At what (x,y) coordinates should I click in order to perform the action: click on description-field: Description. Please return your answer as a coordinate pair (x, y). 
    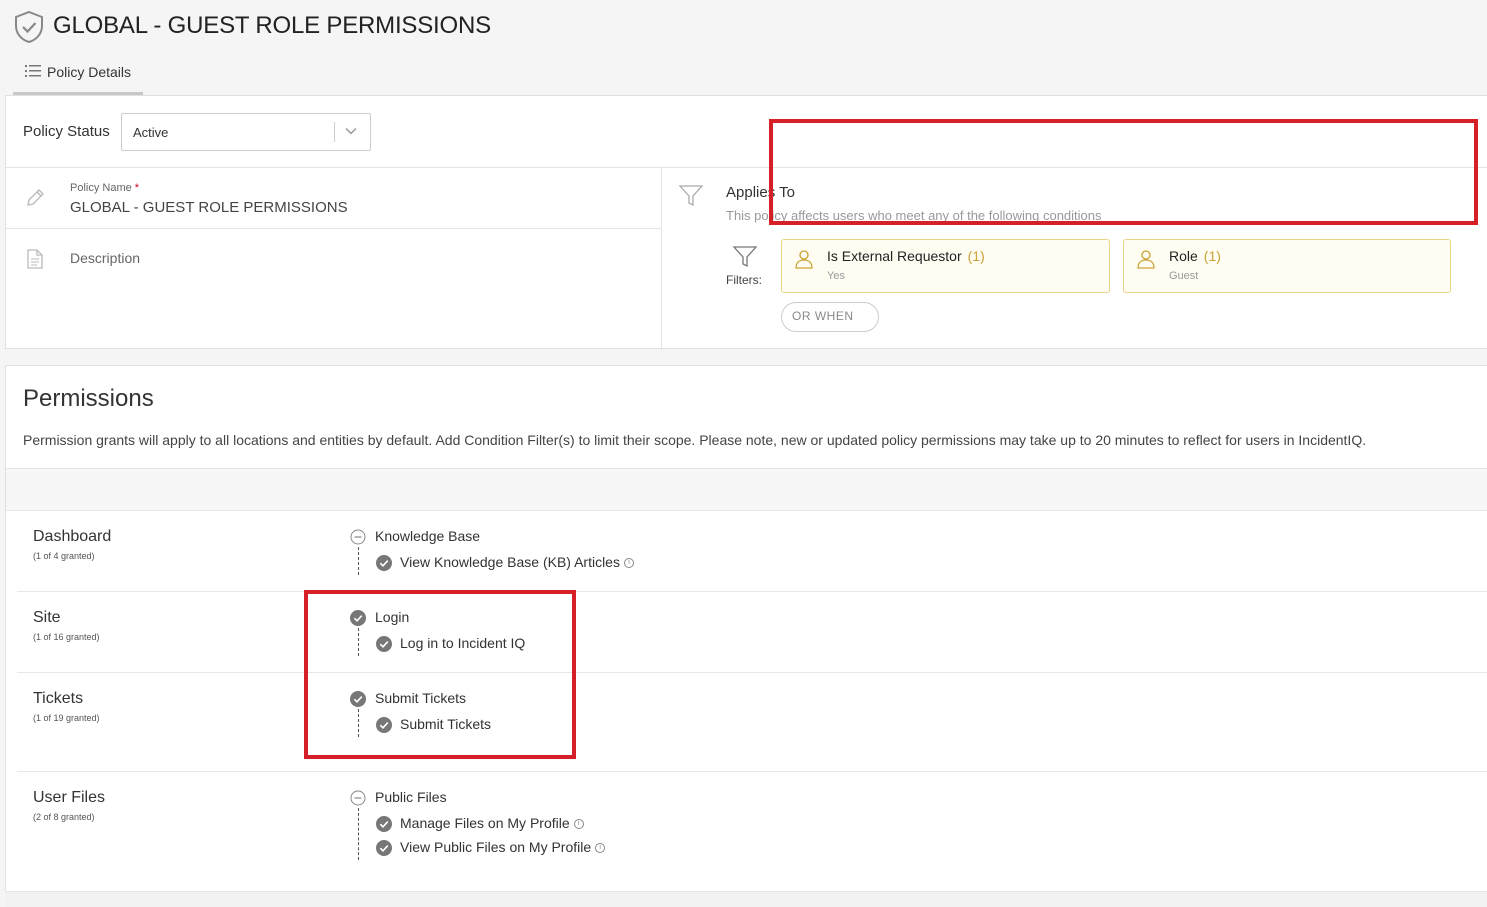
    Looking at the image, I should click on (105, 258).